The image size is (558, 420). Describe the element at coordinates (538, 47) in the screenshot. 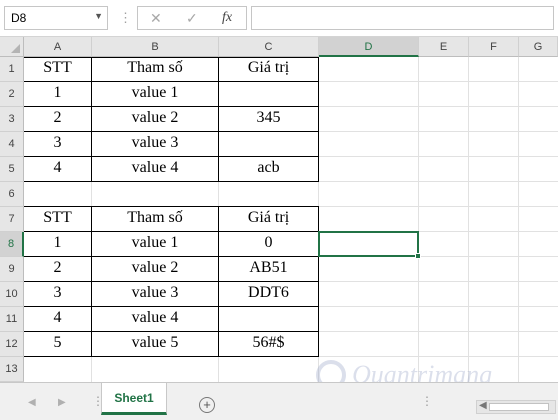

I see `column-header-g: G` at that location.